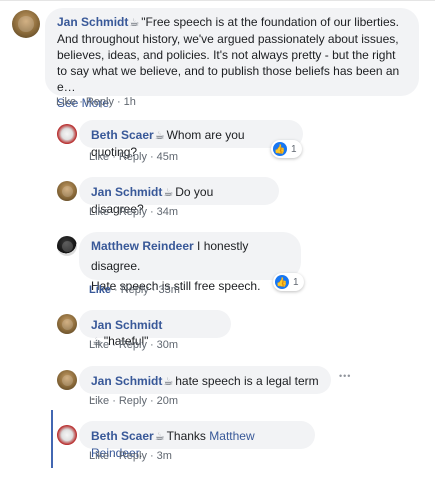 The width and height of the screenshot is (435, 477). Describe the element at coordinates (186, 436) in the screenshot. I see `comment-text: Thanks` at that location.